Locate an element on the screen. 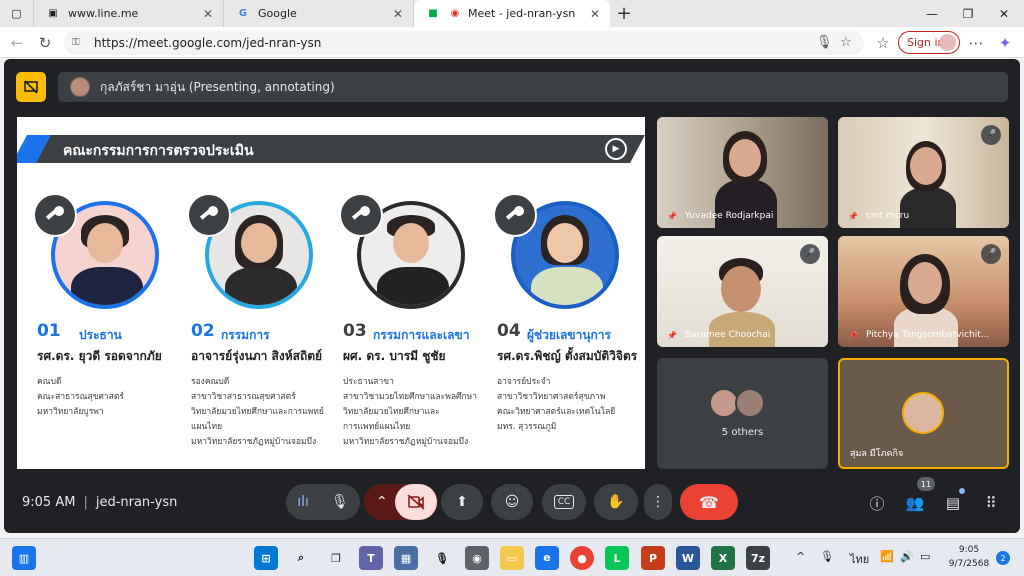 The image size is (1024, 576). desc-line: สาขาวิชาสาธารณสุขศาสตร์ is located at coordinates (243, 397).